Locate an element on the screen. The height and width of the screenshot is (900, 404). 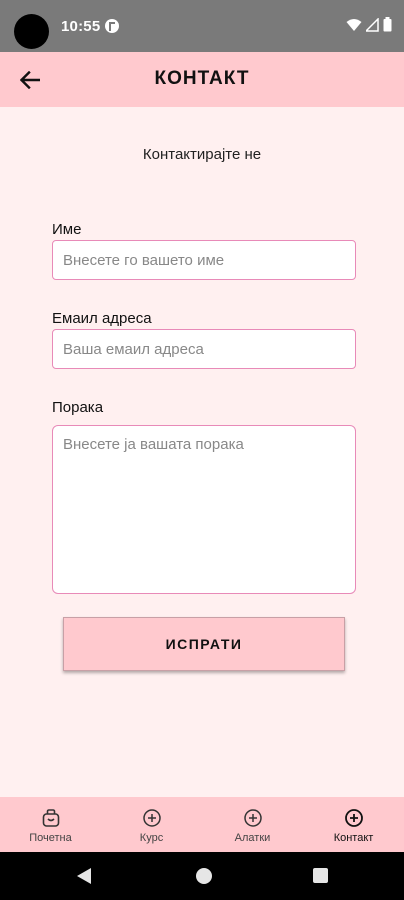
home-icon is located at coordinates (50, 818).